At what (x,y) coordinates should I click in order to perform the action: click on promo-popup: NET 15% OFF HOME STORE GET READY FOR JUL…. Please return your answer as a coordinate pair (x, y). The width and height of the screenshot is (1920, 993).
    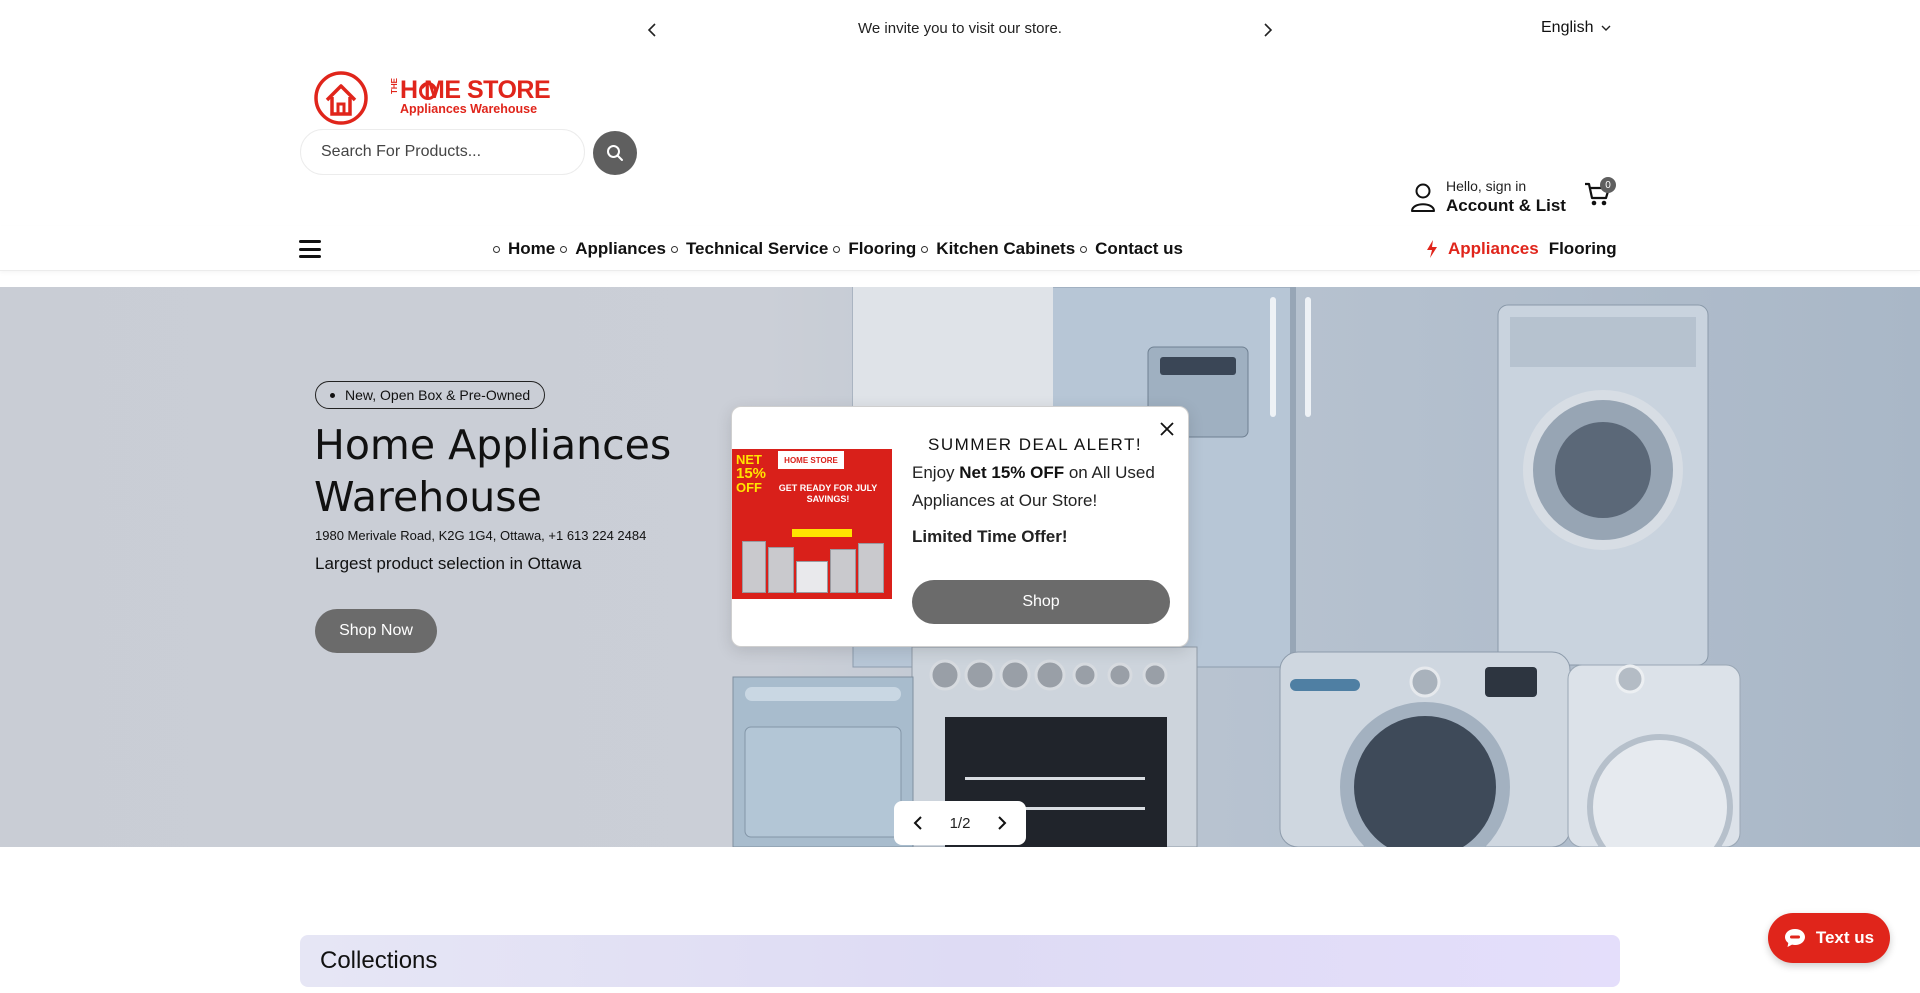
    Looking at the image, I should click on (960, 526).